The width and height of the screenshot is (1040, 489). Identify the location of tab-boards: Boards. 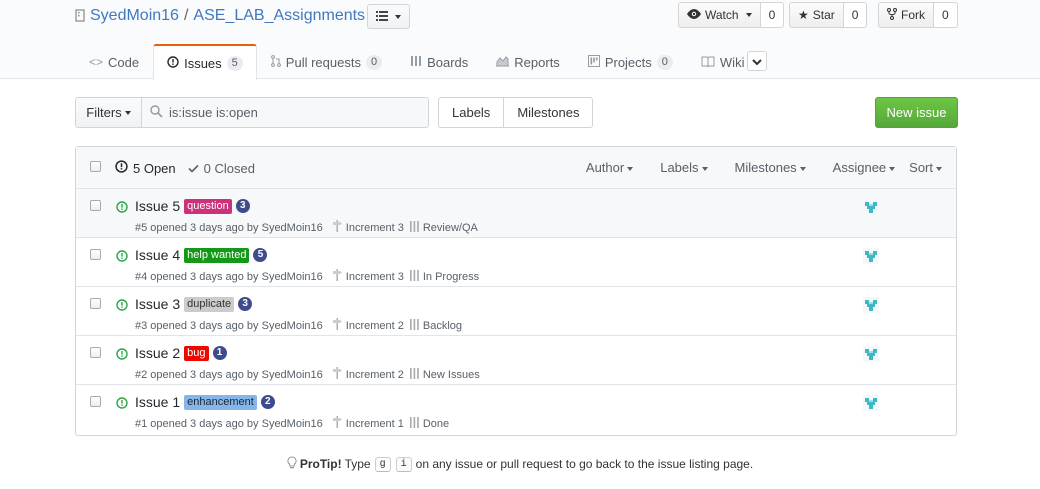
(439, 61).